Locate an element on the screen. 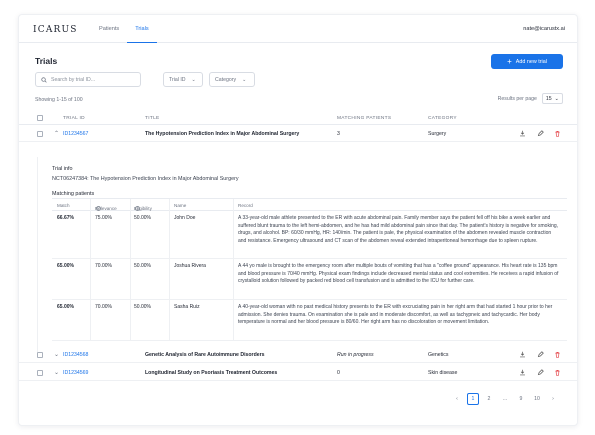 The width and height of the screenshot is (595, 435). header-matching: MATCHING PATIENTS is located at coordinates (364, 118).